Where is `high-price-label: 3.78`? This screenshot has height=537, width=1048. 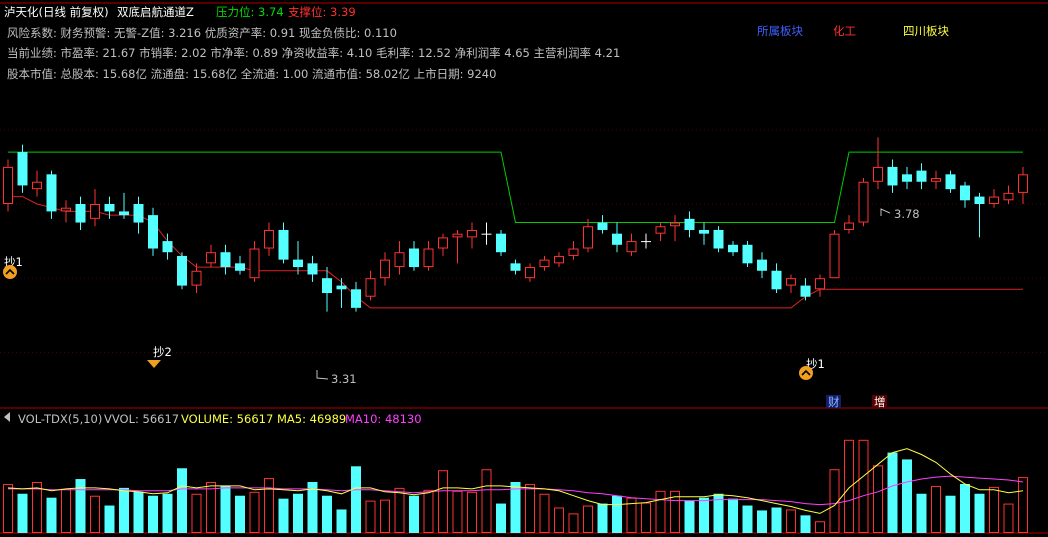
high-price-label: 3.78 is located at coordinates (907, 214).